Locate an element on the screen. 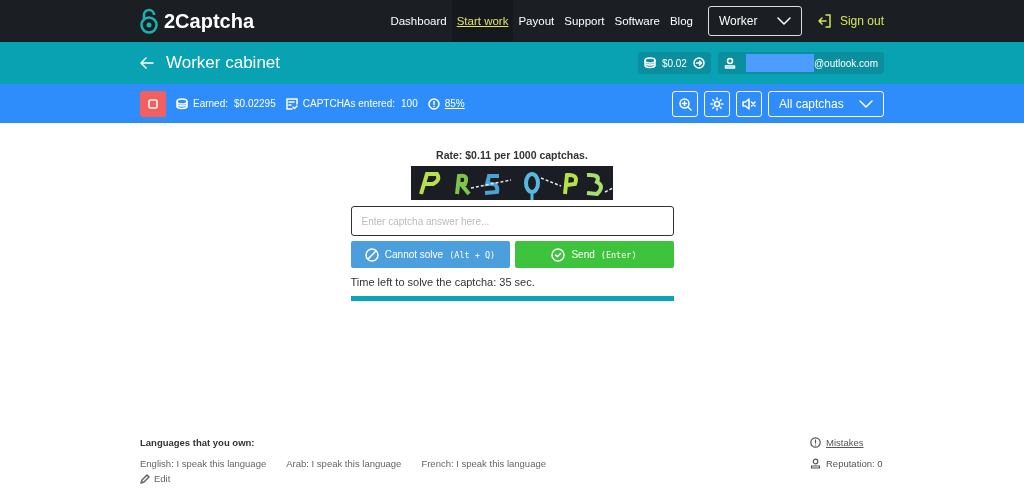 This screenshot has width=1024, height=492. padlock-icon is located at coordinates (149, 21).